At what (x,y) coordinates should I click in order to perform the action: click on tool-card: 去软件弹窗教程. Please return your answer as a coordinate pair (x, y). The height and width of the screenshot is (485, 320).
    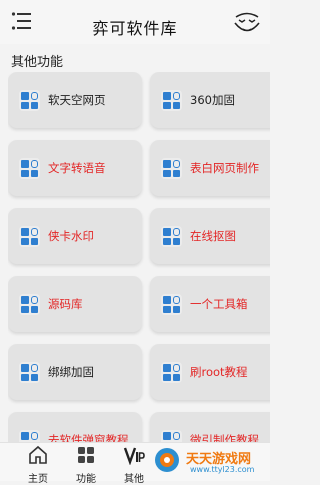
    Looking at the image, I should click on (75, 427).